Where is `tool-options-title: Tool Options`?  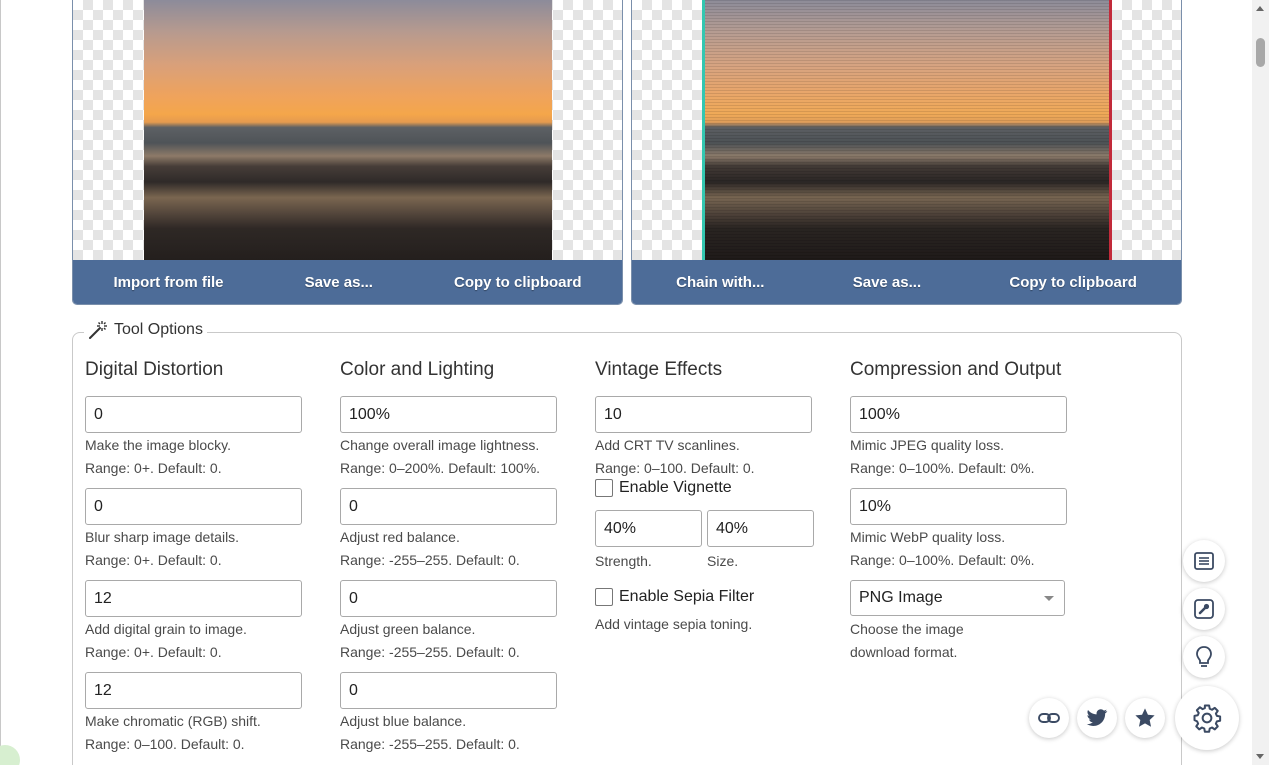 tool-options-title: Tool Options is located at coordinates (158, 329).